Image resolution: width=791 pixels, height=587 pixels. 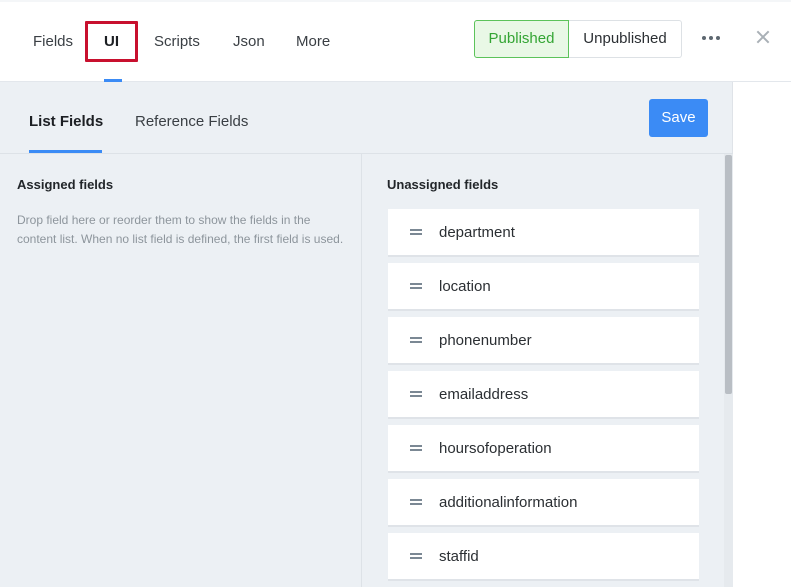 What do you see at coordinates (728, 274) in the screenshot?
I see `scrollbar-thumb` at bounding box center [728, 274].